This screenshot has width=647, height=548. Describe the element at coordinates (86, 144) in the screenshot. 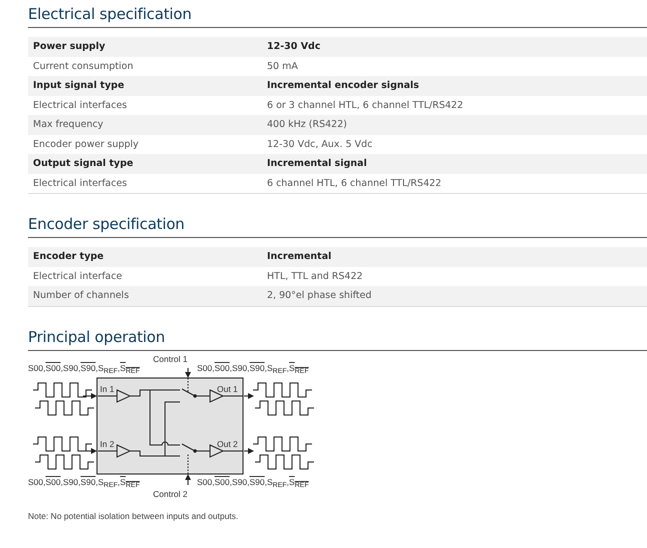

I see `spec-label: Encoder power supply` at that location.